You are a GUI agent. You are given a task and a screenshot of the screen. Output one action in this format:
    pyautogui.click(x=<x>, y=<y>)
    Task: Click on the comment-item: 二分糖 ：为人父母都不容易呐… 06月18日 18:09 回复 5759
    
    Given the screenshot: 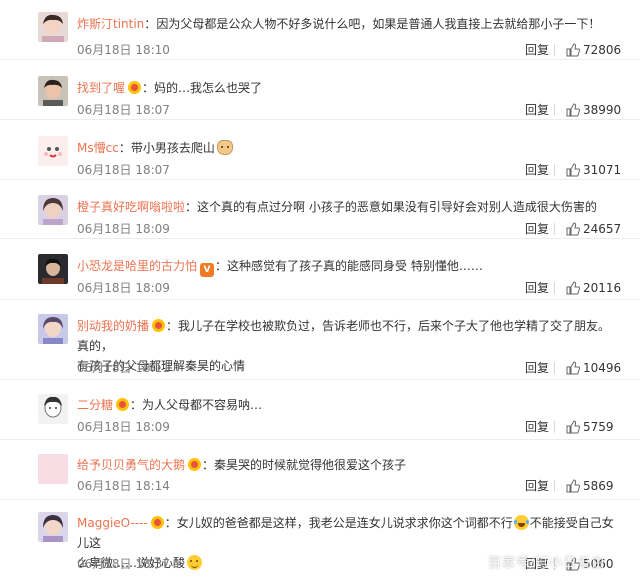 What is the action you would take?
    pyautogui.click(x=320, y=410)
    